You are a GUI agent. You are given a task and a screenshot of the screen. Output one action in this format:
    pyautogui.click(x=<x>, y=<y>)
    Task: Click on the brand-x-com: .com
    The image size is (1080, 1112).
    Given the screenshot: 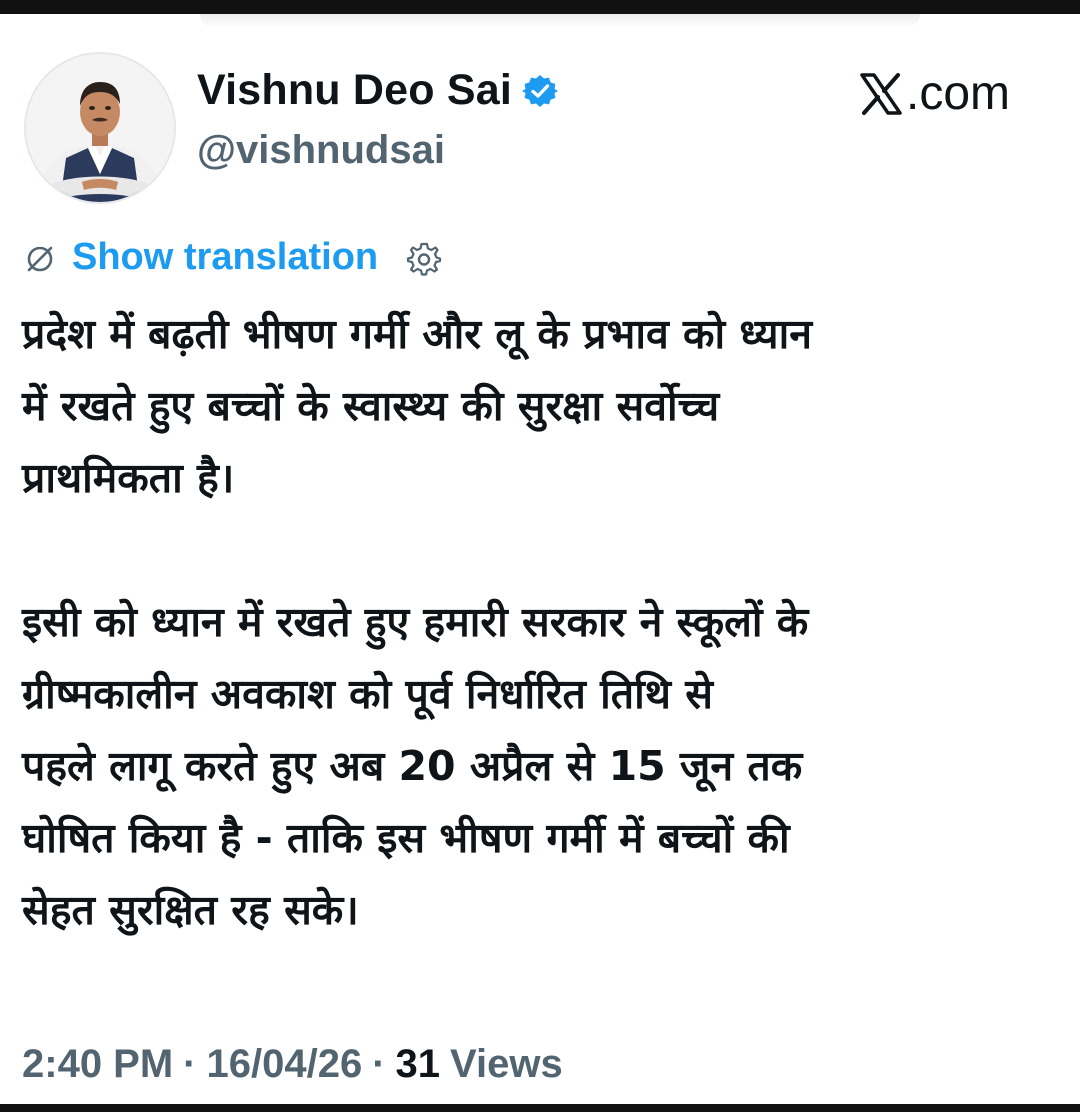 What is the action you would take?
    pyautogui.click(x=934, y=93)
    